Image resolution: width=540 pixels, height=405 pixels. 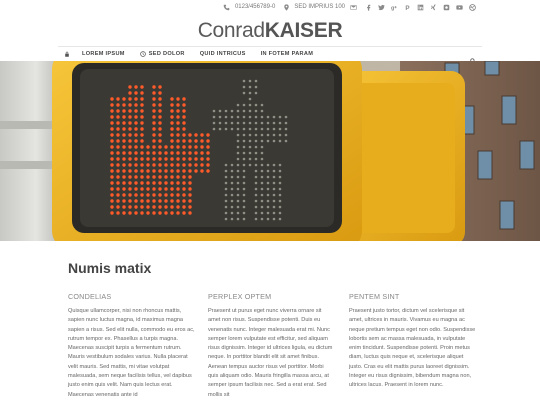 What do you see at coordinates (90, 296) in the screenshot?
I see `column-heading: CONDELIAS` at bounding box center [90, 296].